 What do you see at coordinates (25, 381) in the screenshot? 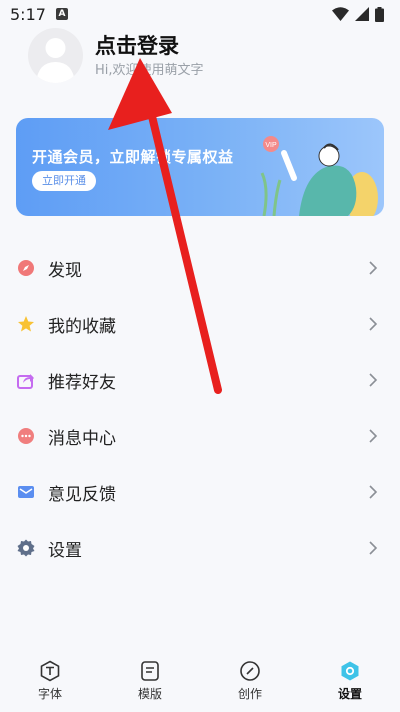
I see `share-icon` at bounding box center [25, 381].